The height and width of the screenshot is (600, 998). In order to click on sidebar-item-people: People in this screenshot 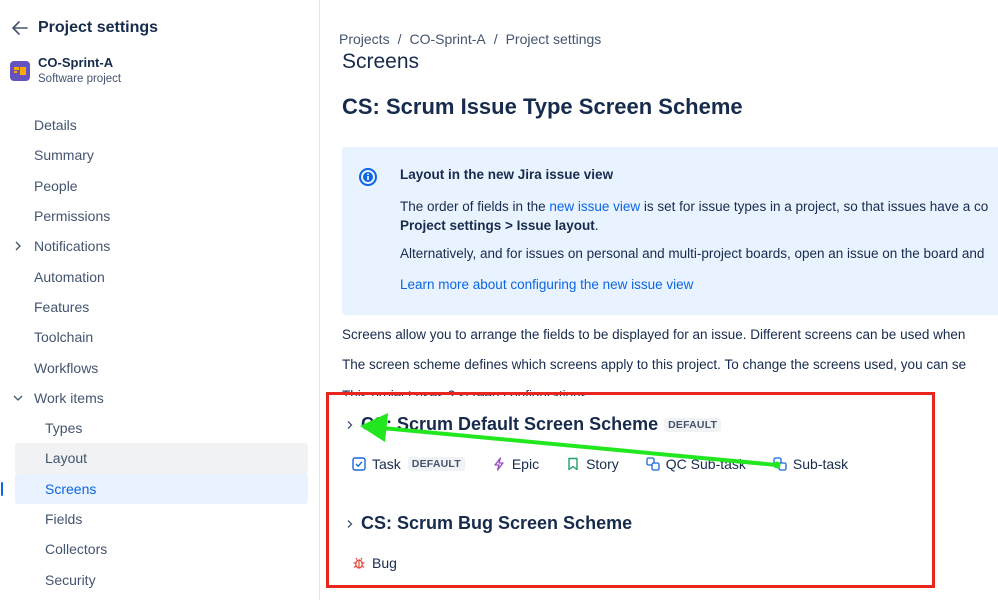, I will do `click(160, 186)`.